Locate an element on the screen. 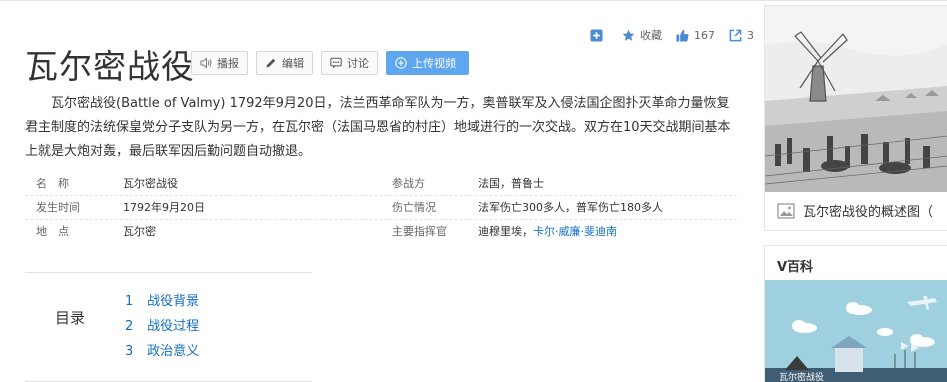  toc-item-number: 2 is located at coordinates (129, 326).